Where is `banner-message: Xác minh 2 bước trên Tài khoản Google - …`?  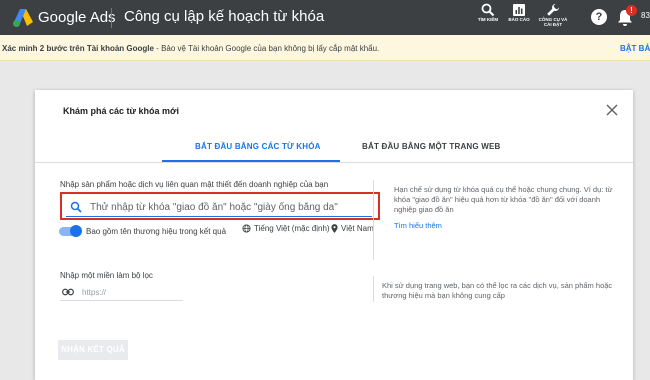 banner-message: Xác minh 2 bước trên Tài khoản Google - … is located at coordinates (190, 48).